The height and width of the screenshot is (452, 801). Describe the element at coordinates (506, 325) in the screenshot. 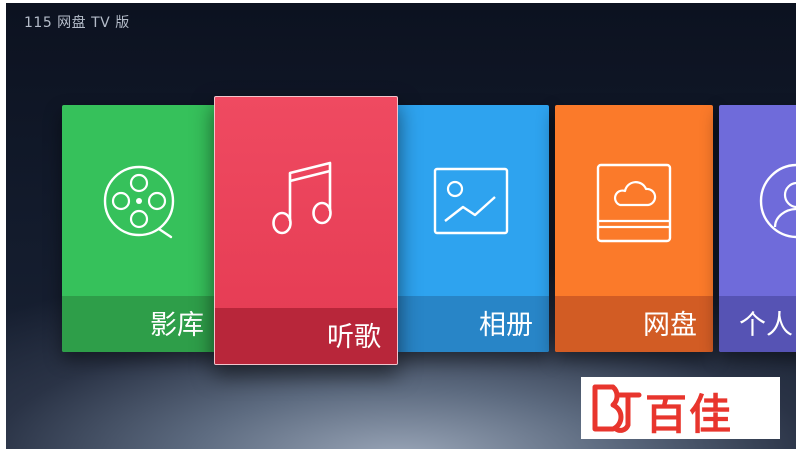

I see `tile-label: 相册` at that location.